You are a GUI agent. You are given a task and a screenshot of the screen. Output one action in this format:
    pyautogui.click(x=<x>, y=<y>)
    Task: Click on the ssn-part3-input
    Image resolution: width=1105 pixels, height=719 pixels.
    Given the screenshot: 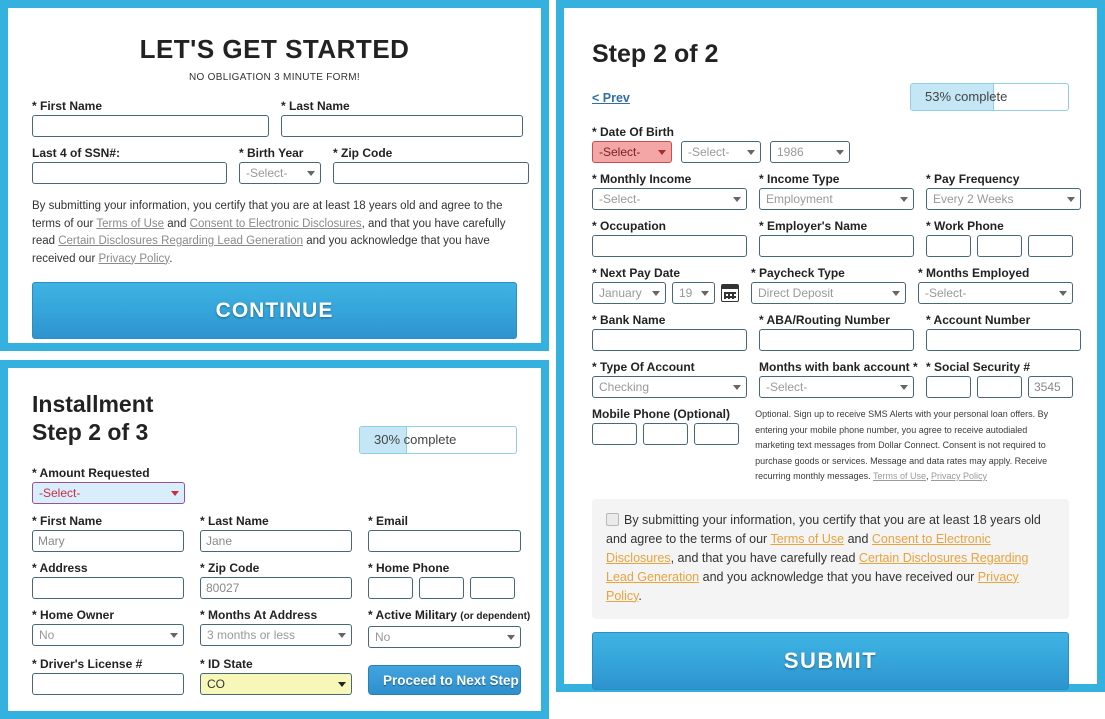 What is the action you would take?
    pyautogui.click(x=1050, y=387)
    